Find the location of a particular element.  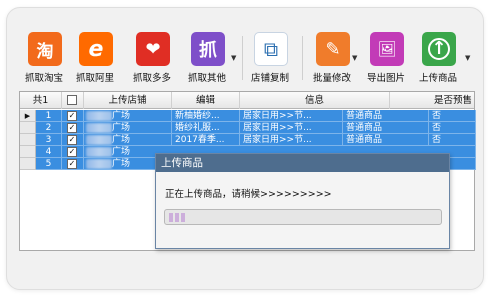

select-all-header is located at coordinates (73, 100).